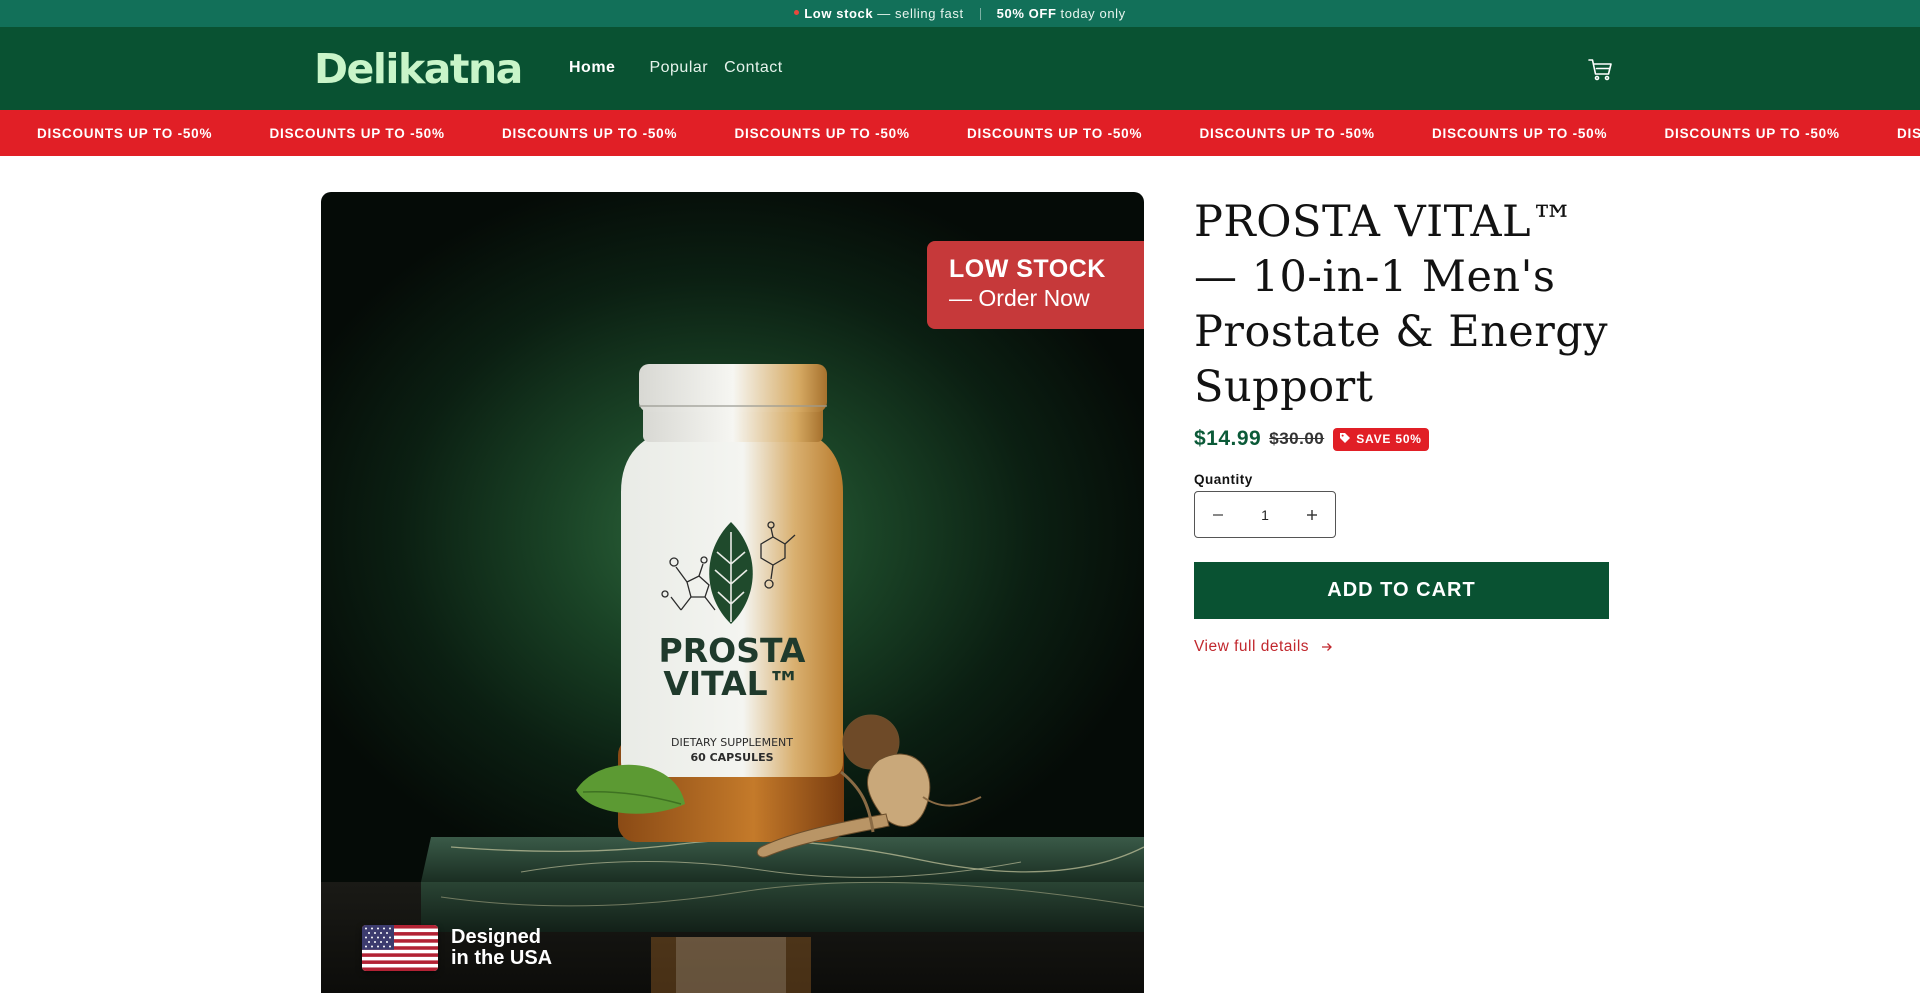  I want to click on bottle-count: 60 CAPSULES, so click(731, 757).